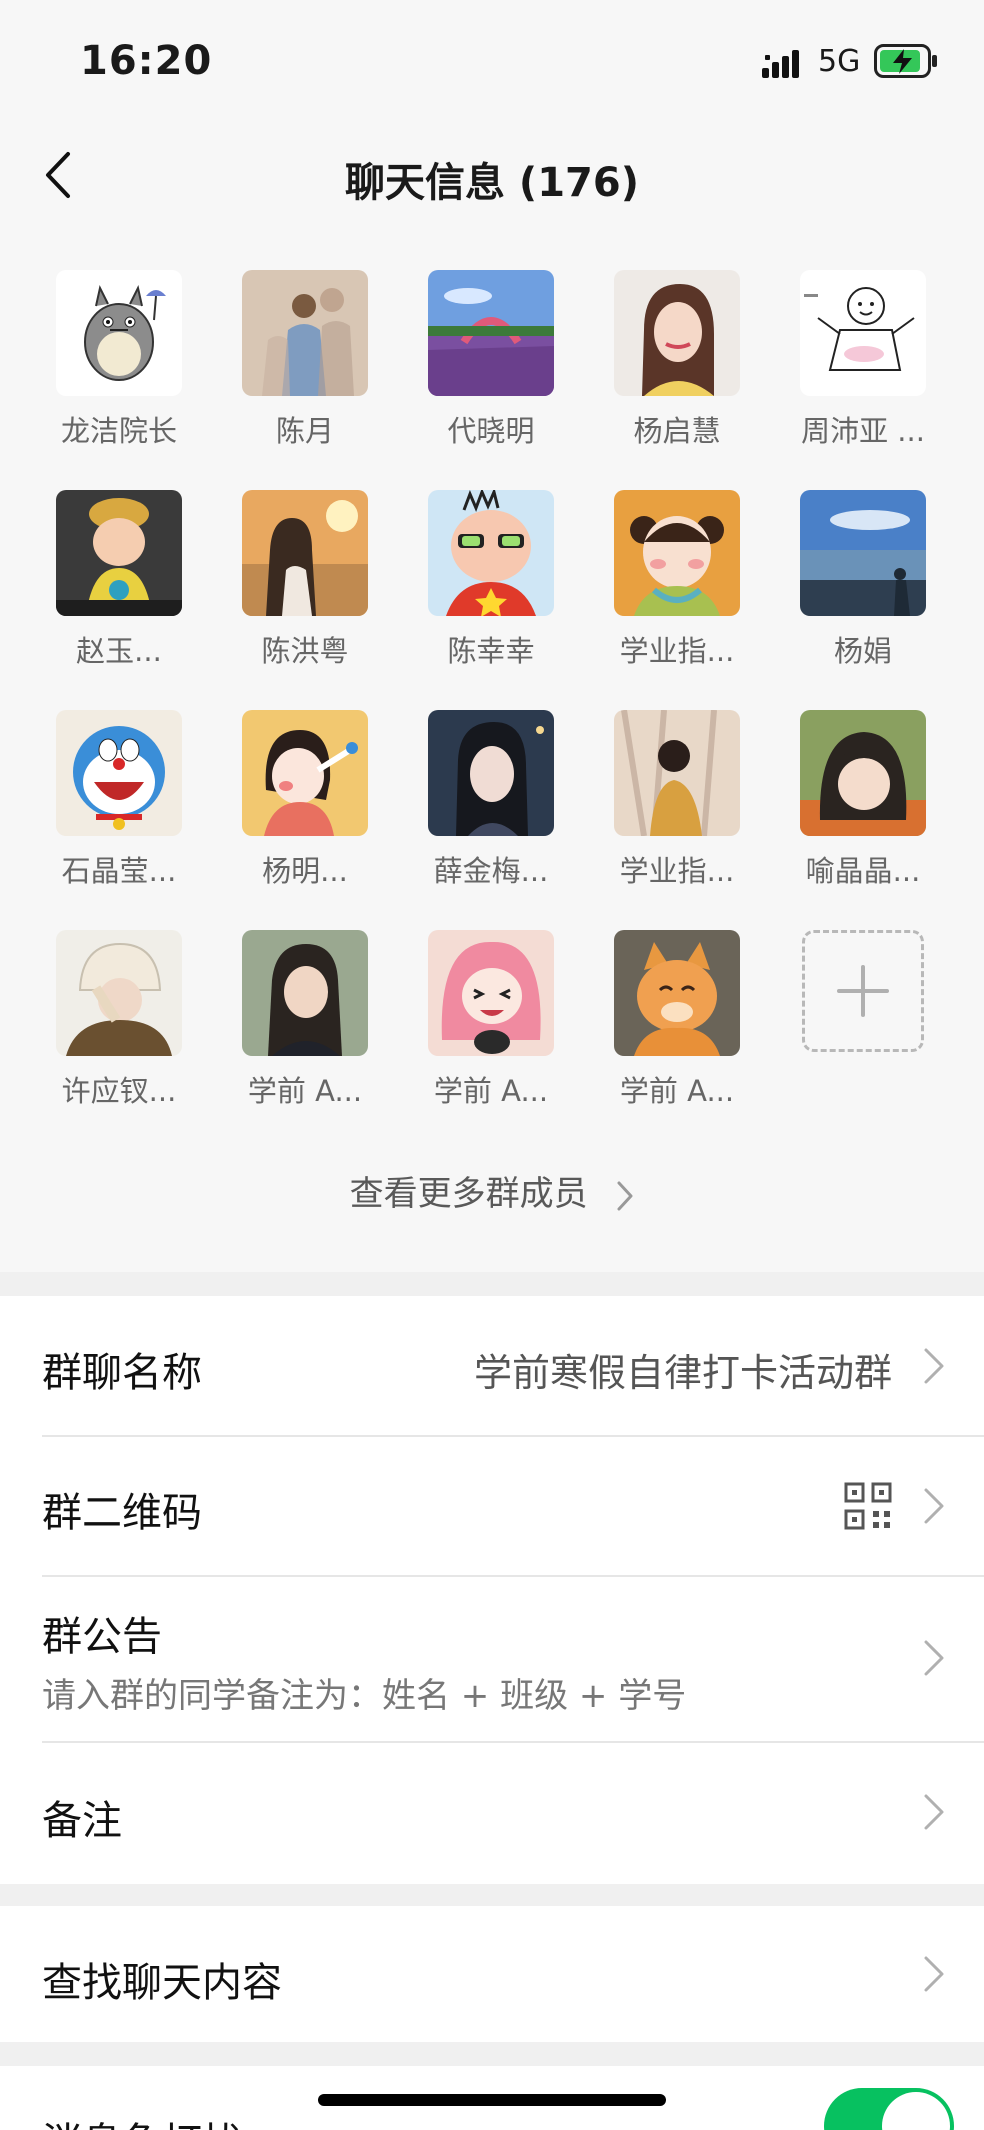 The width and height of the screenshot is (984, 2130). I want to click on view-more-members-link: 查看更多群成员, so click(492, 1190).